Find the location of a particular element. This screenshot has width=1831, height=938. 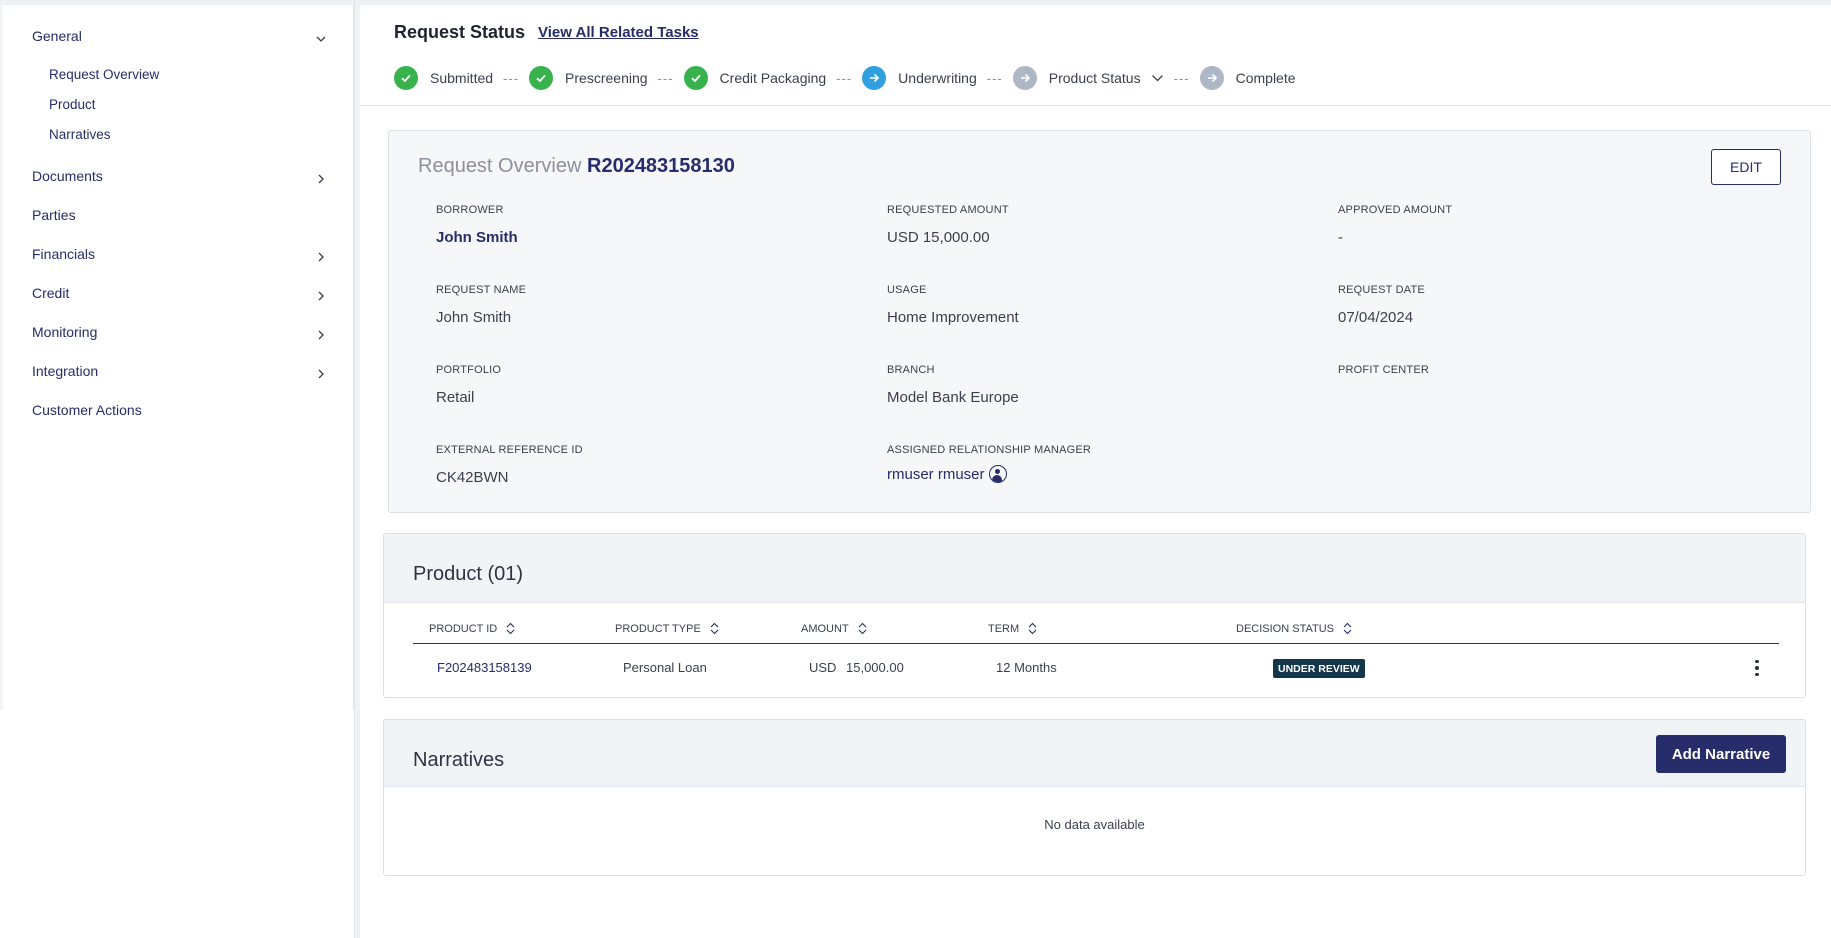

amount-currency-cell: USD is located at coordinates (823, 667).